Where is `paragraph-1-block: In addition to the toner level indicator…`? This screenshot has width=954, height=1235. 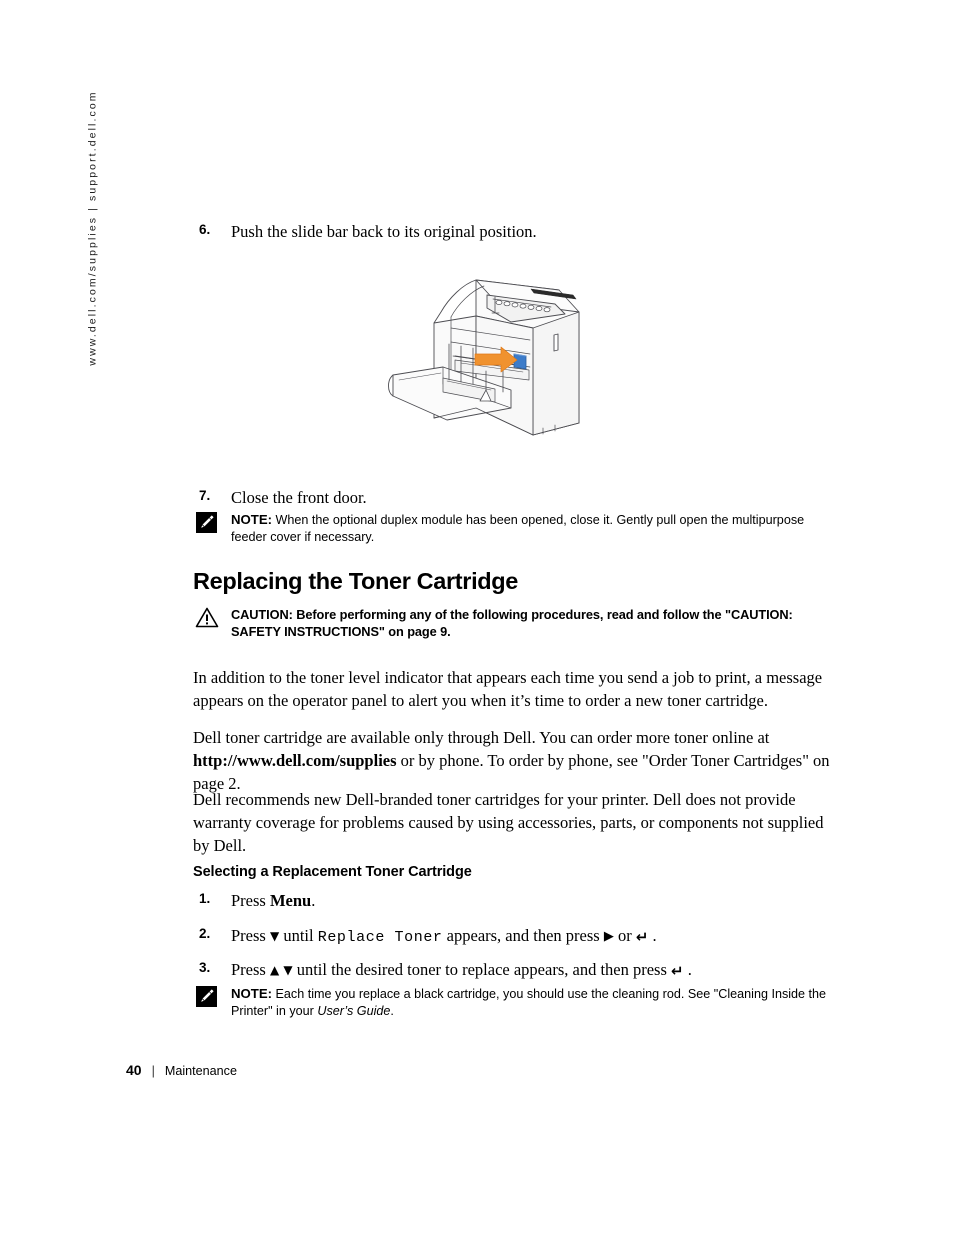 paragraph-1-block: In addition to the toner level indicator… is located at coordinates (513, 689).